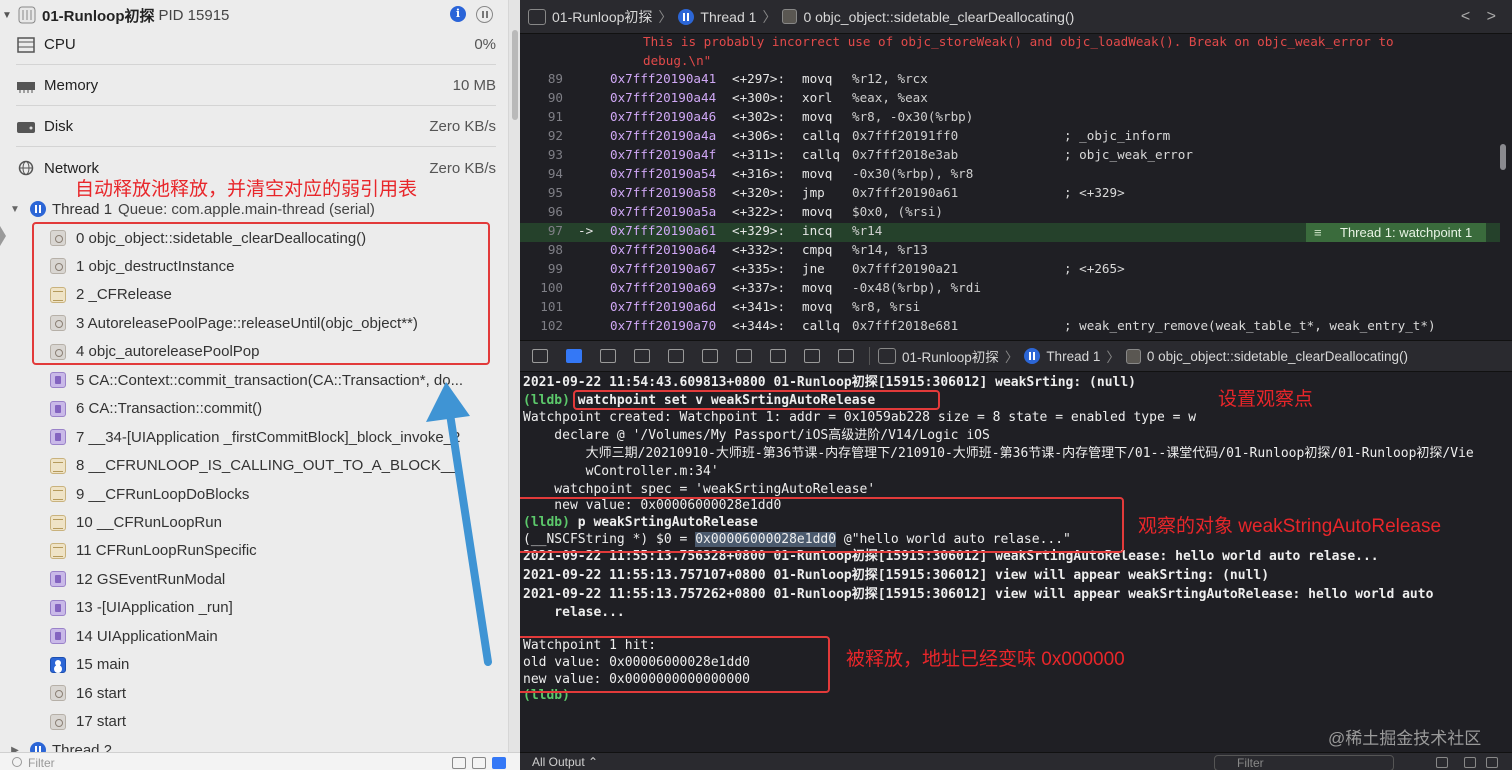  What do you see at coordinates (515, 75) in the screenshot?
I see `scrollbar-thumb` at bounding box center [515, 75].